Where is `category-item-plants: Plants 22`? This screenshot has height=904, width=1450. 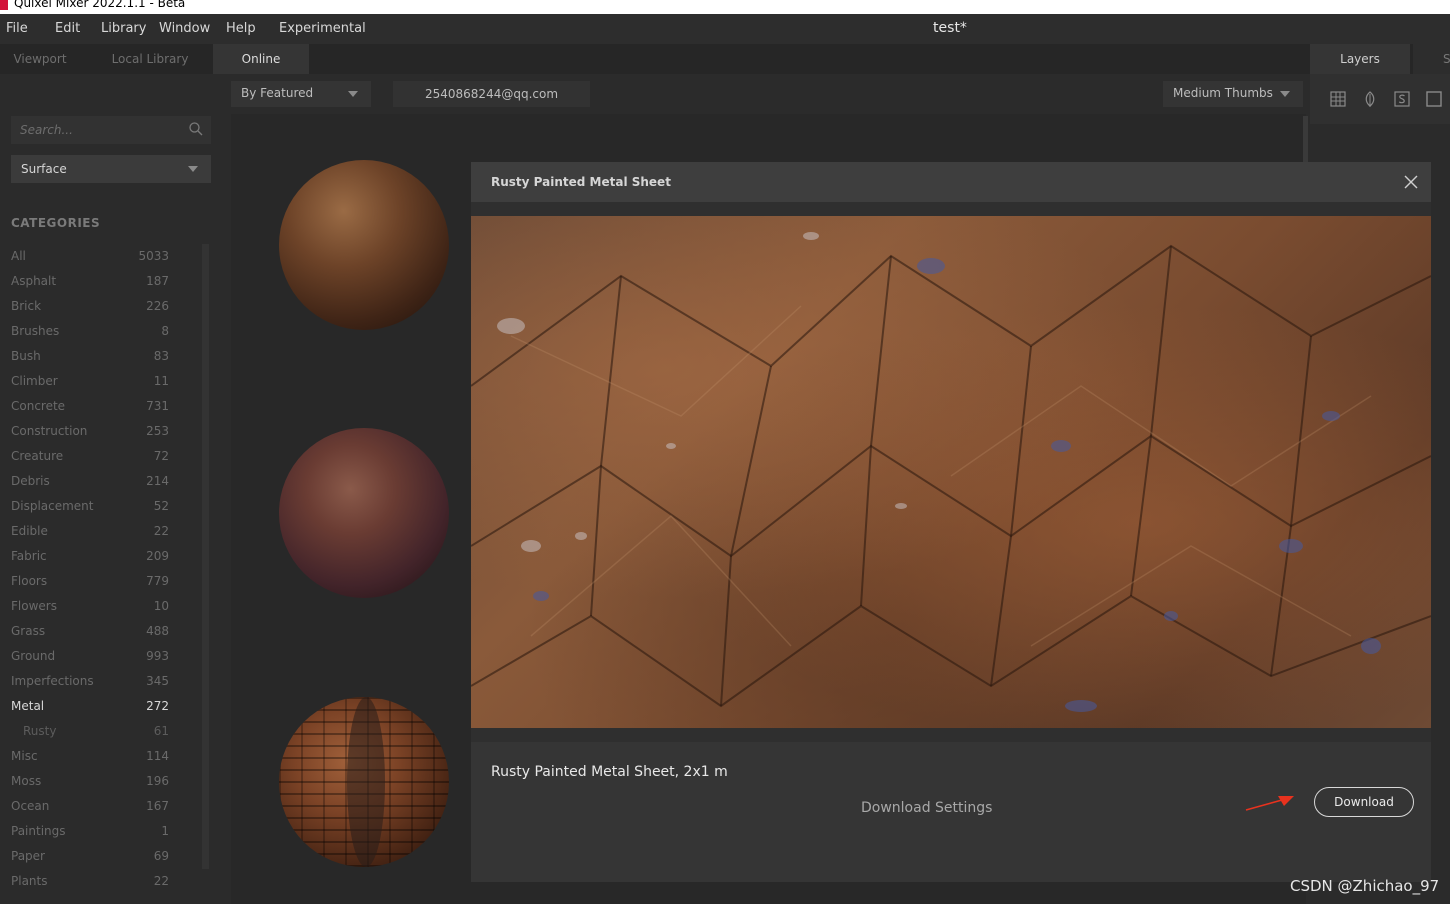 category-item-plants: Plants 22 is located at coordinates (100, 882).